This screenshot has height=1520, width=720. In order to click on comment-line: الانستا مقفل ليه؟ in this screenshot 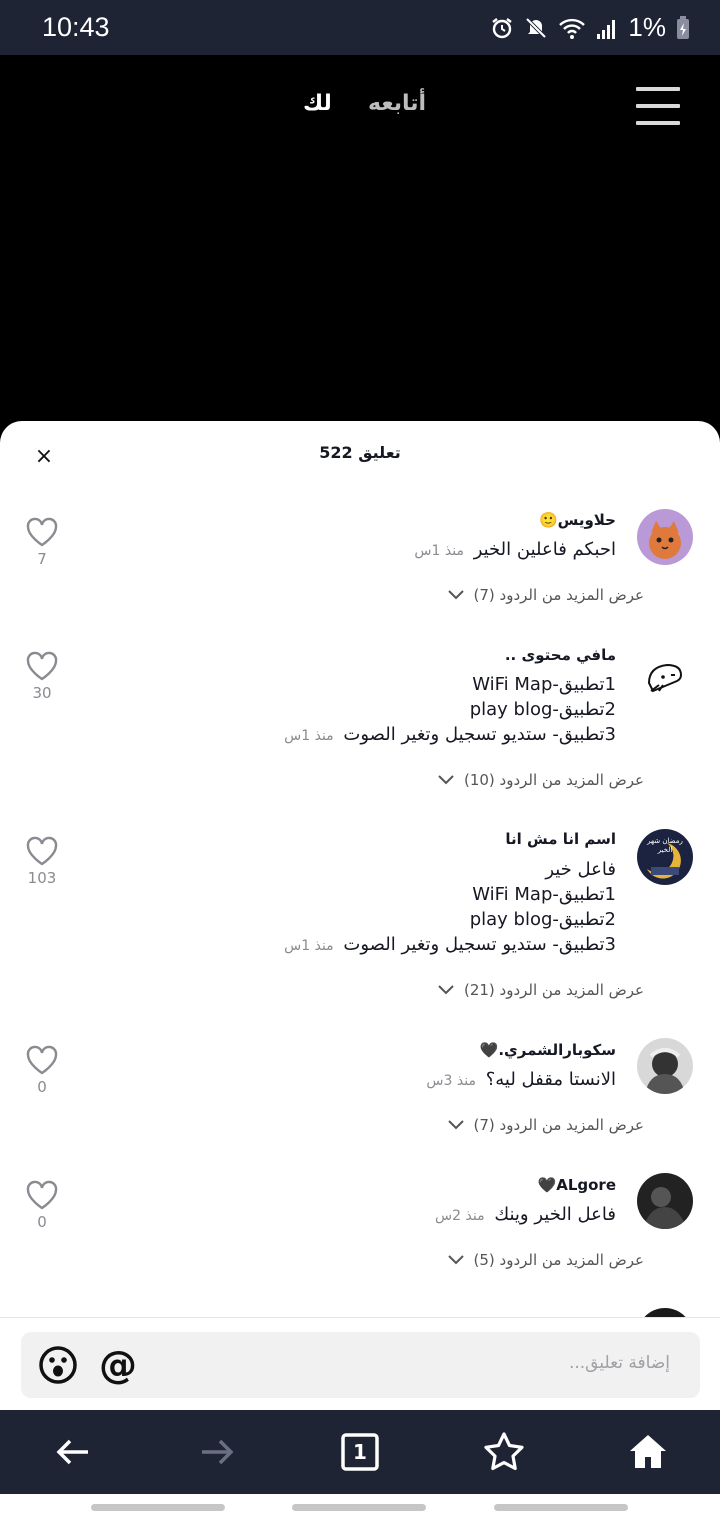, I will do `click(550, 1079)`.